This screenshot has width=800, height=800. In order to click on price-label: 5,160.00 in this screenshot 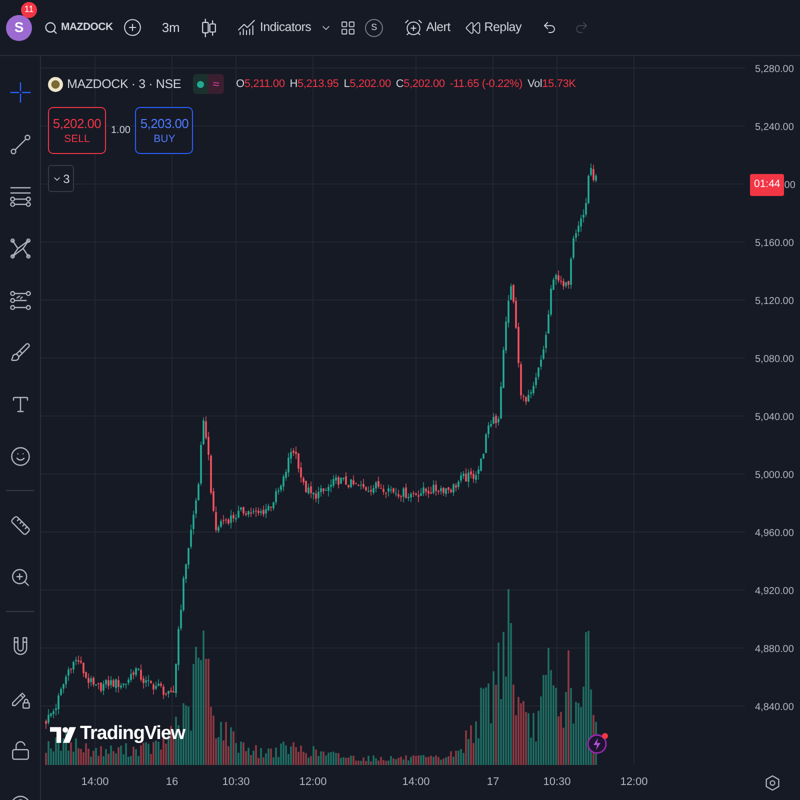, I will do `click(775, 243)`.